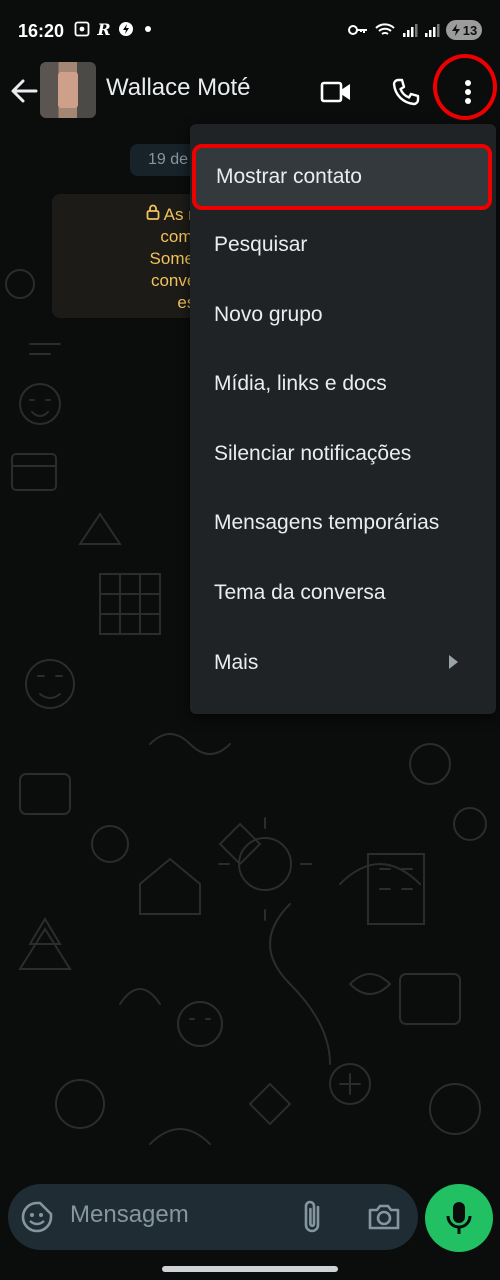  I want to click on camera-icon, so click(384, 1217).